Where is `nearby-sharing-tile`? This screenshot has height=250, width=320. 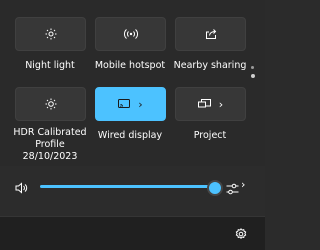
nearby-sharing-tile is located at coordinates (210, 34).